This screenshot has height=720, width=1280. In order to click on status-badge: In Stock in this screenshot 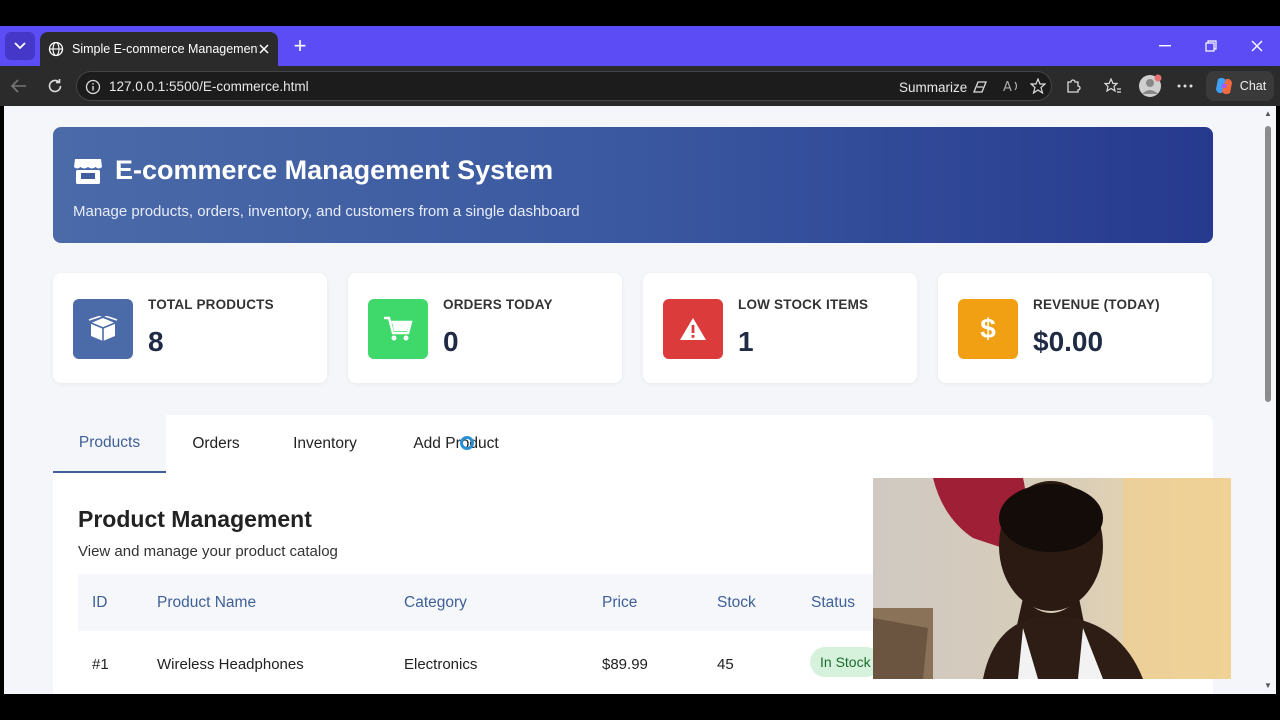, I will do `click(845, 662)`.